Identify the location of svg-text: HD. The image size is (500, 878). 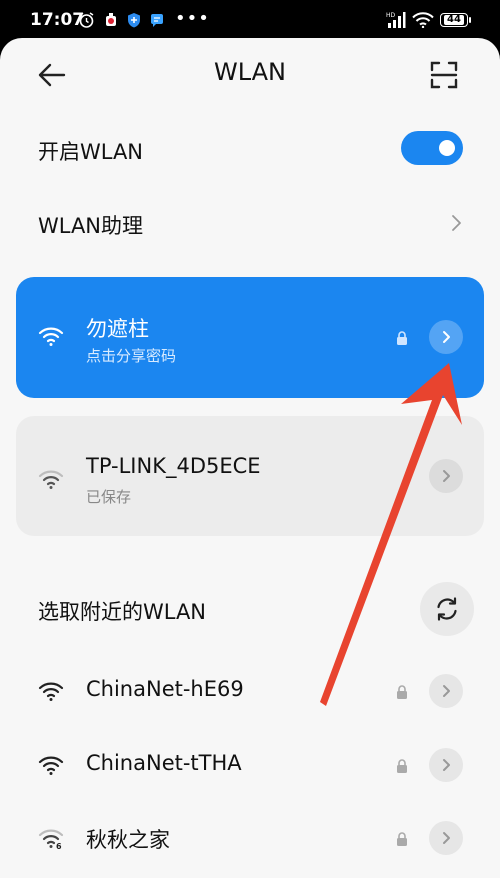
(391, 15).